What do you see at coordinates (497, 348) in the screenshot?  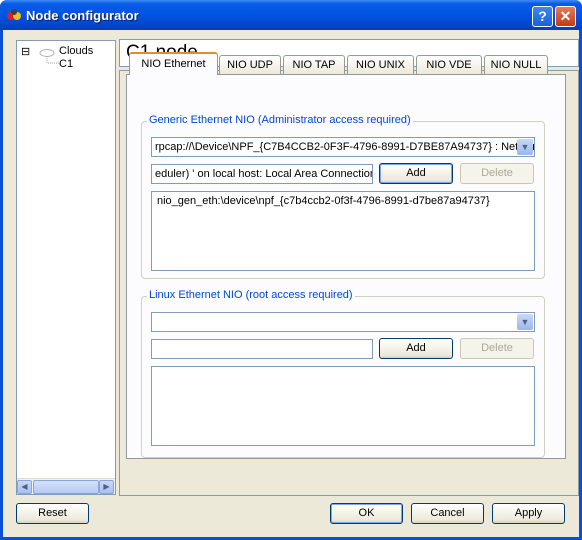 I see `linux-delete-button: Delete` at bounding box center [497, 348].